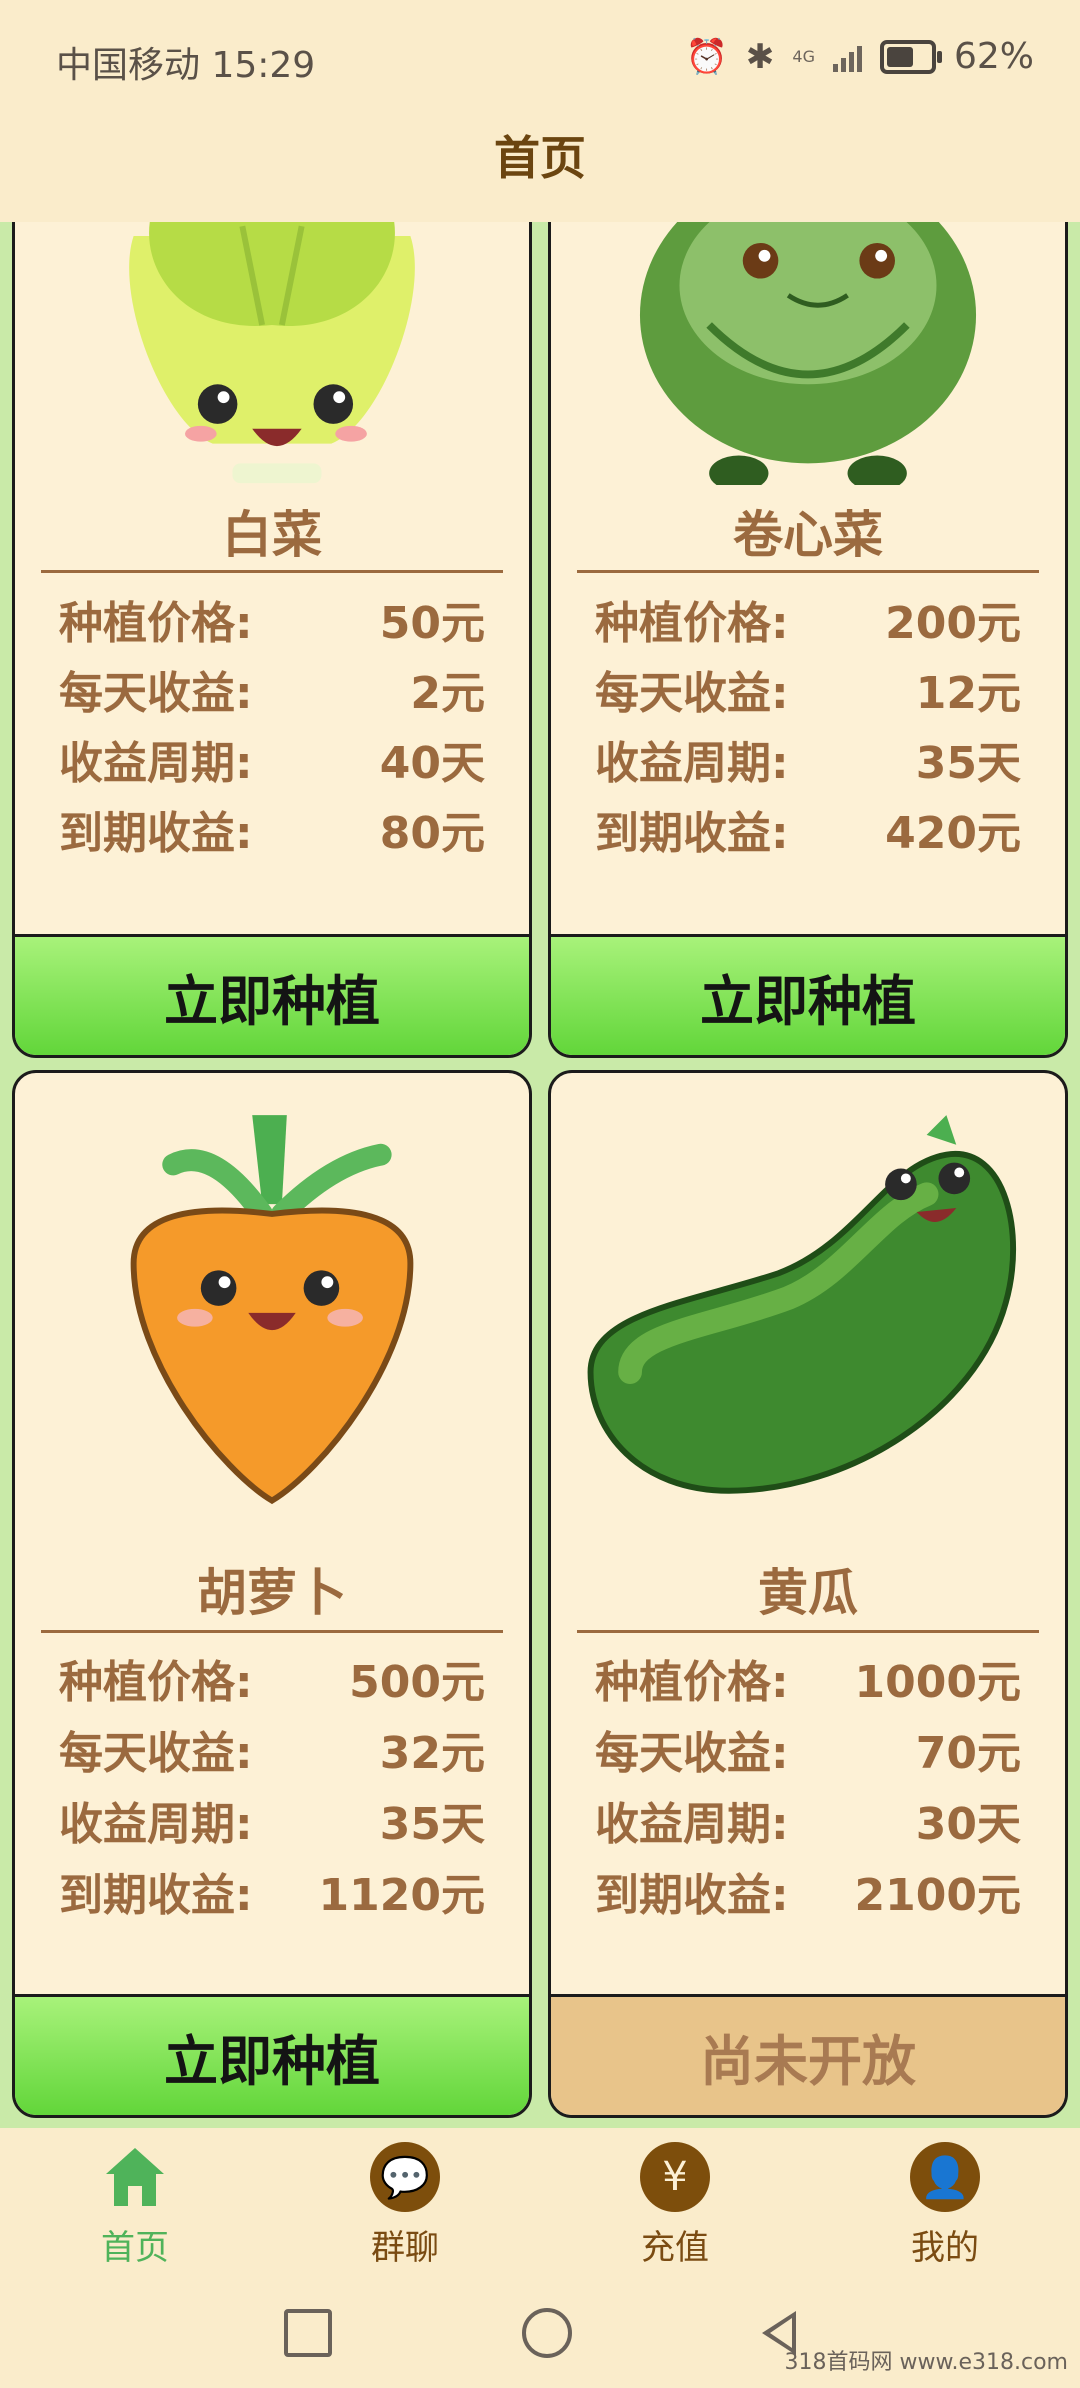 The height and width of the screenshot is (2388, 1080). I want to click on info-row: 种植价格: 50元, so click(272, 623).